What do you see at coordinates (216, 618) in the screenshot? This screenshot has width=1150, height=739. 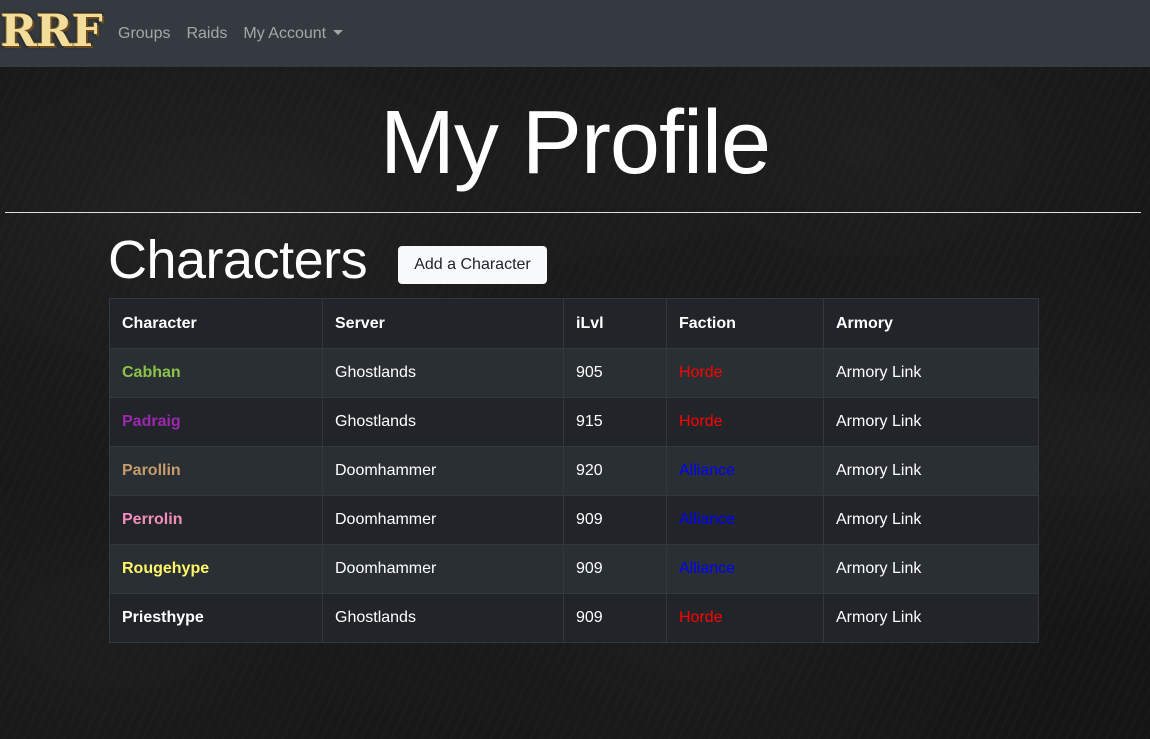 I see `character-name-cell: Priesthype` at bounding box center [216, 618].